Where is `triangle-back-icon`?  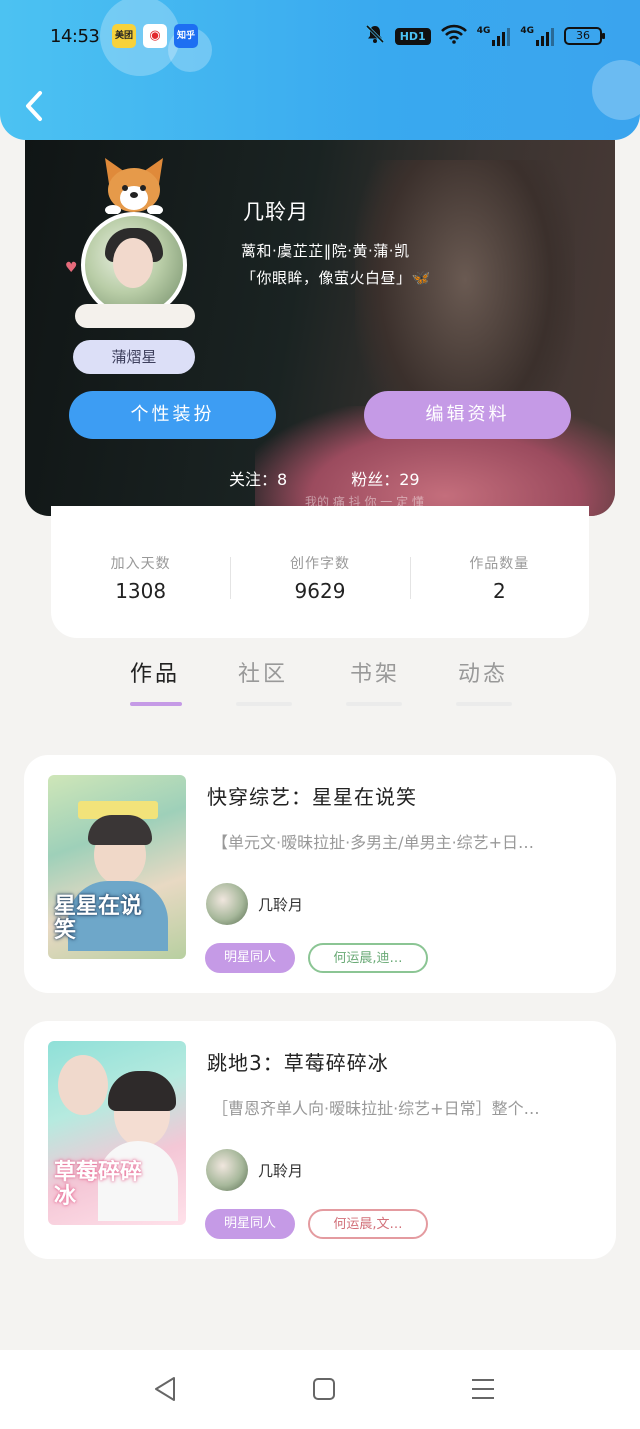 triangle-back-icon is located at coordinates (165, 1389).